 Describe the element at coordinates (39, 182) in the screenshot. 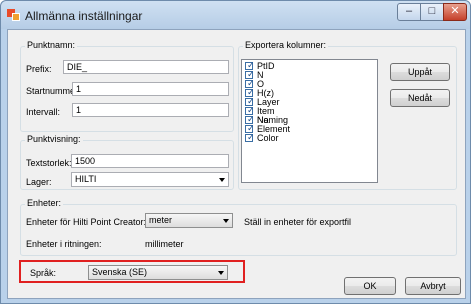

I see `lager-label: Lager:` at that location.